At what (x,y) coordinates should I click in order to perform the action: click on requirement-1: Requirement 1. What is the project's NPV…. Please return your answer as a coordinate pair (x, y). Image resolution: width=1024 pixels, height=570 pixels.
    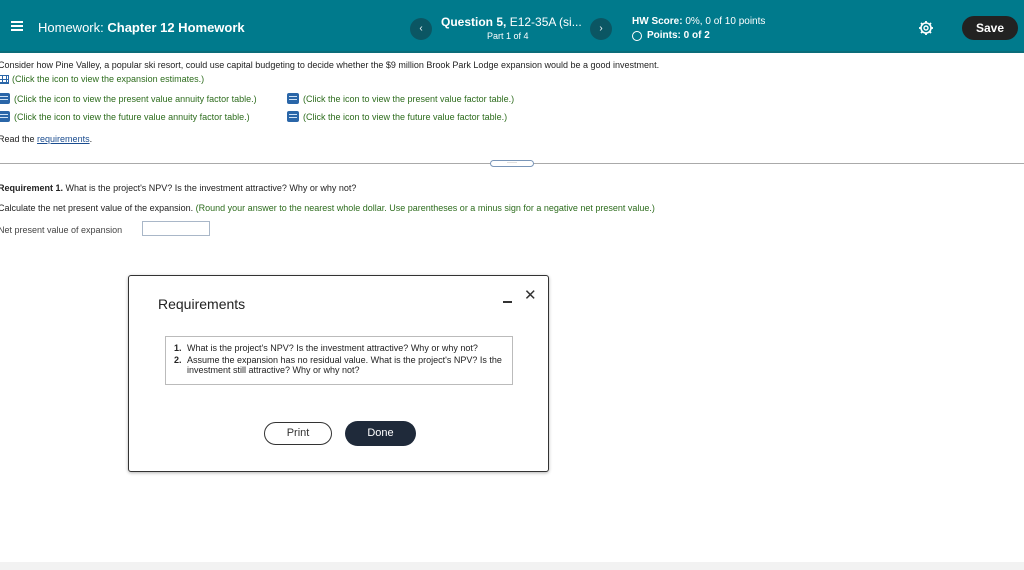
    Looking at the image, I should click on (178, 188).